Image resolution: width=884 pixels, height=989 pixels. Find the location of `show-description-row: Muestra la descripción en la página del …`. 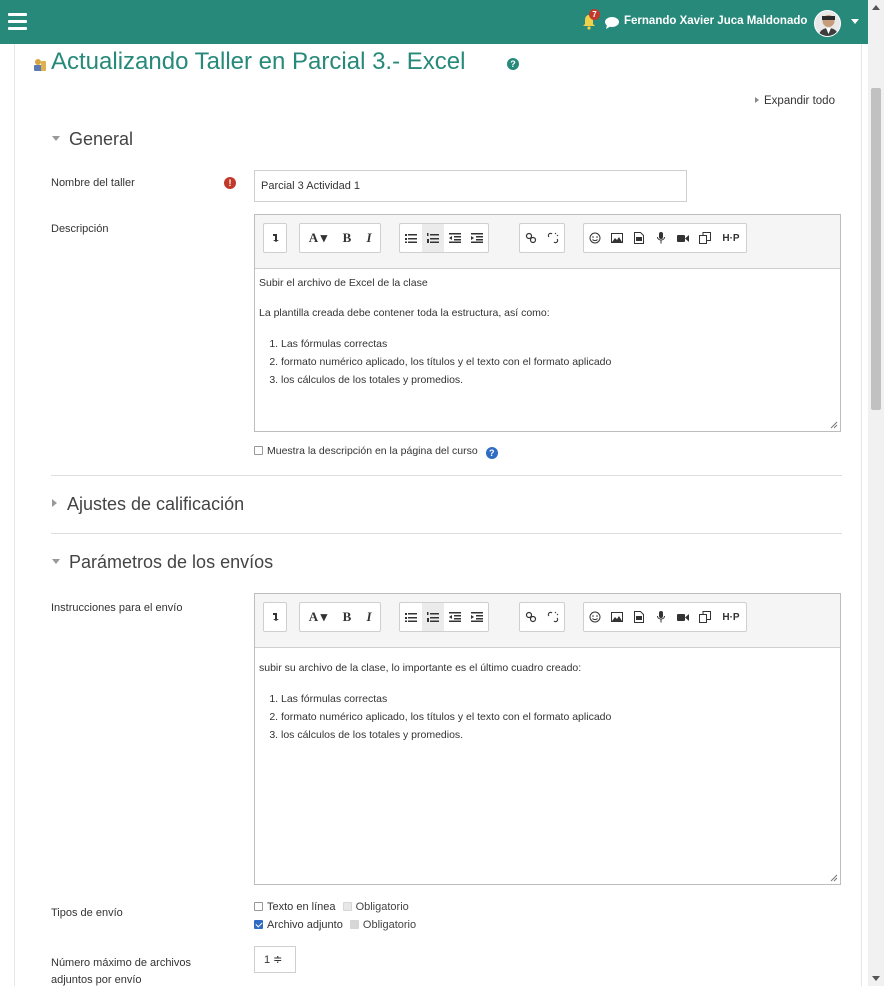

show-description-row: Muestra la descripción en la página del … is located at coordinates (376, 452).